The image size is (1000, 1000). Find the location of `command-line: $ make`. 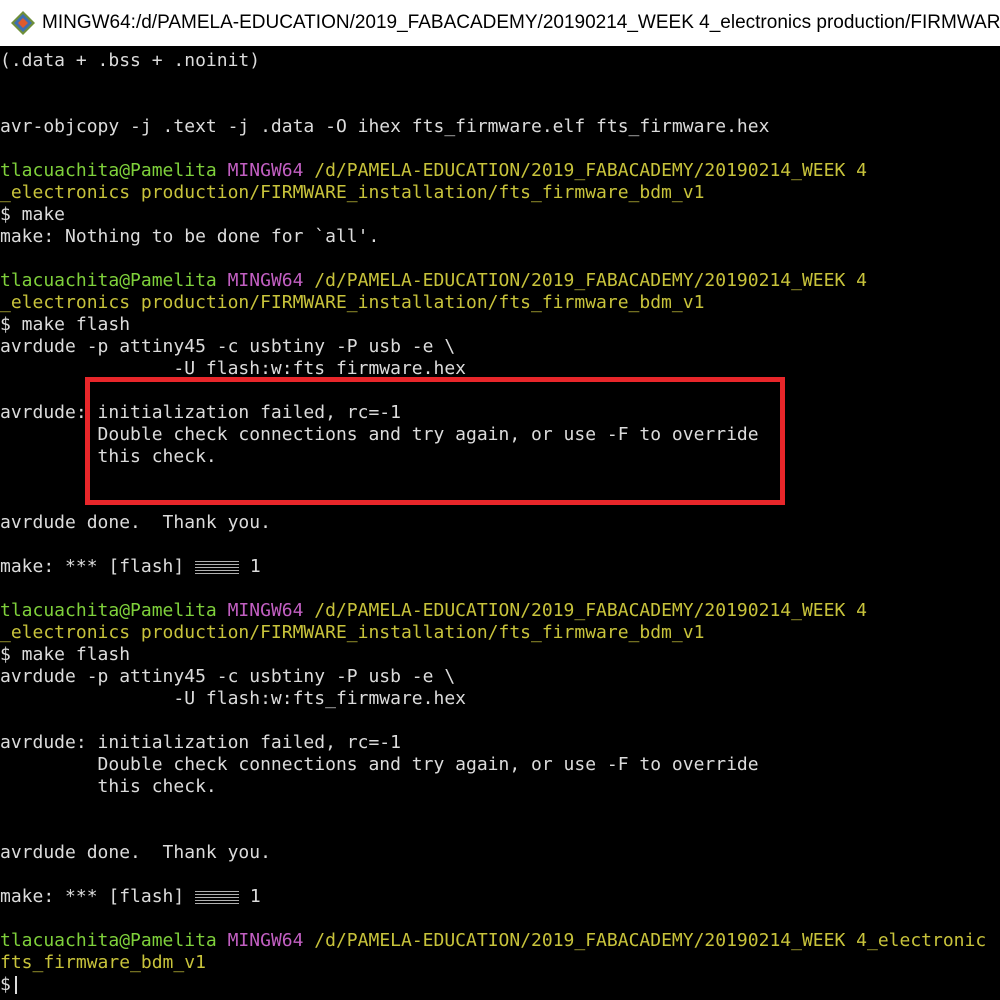

command-line: $ make is located at coordinates (33, 214).